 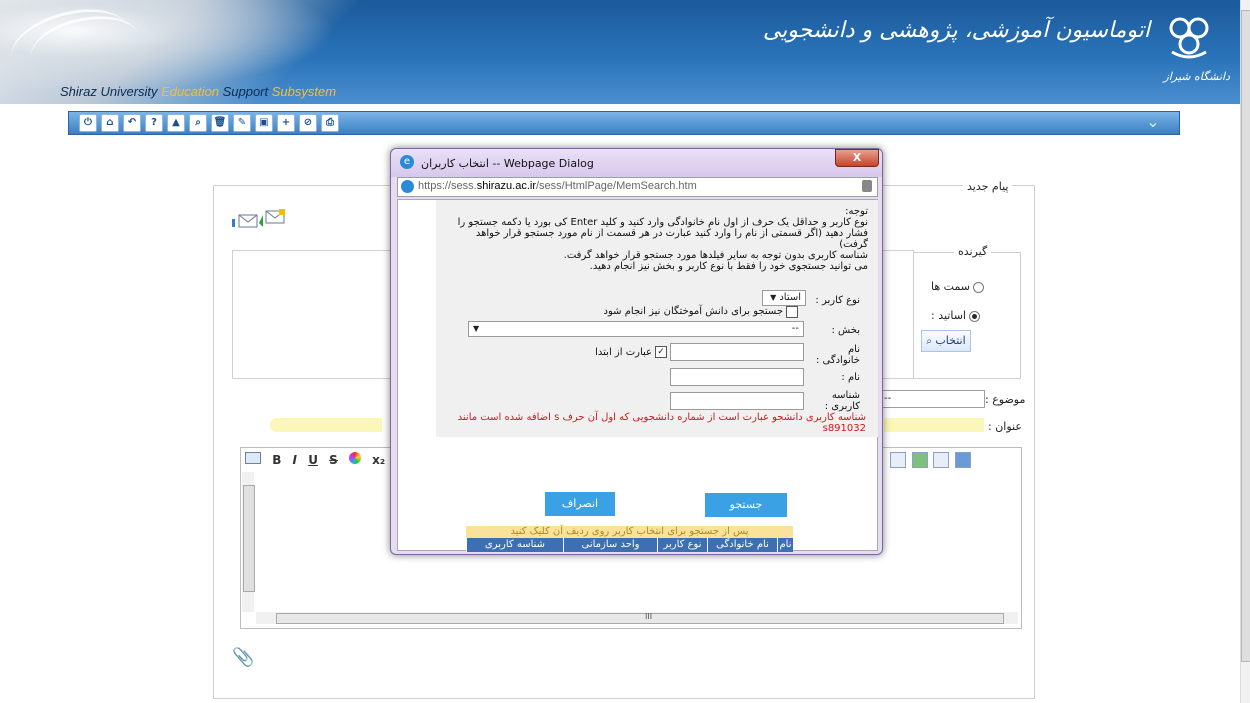 What do you see at coordinates (333, 460) in the screenshot?
I see `strikethrough-button: S` at bounding box center [333, 460].